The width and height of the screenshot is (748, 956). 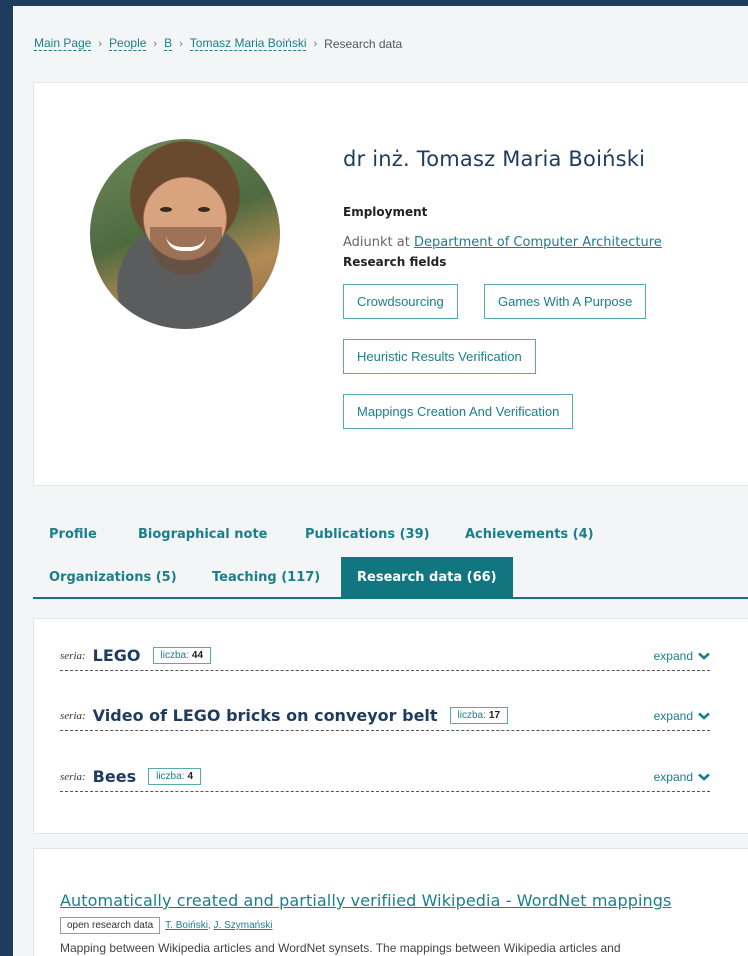 What do you see at coordinates (248, 43) in the screenshot?
I see `breadcrumb-person: Tomasz Maria Boiński` at bounding box center [248, 43].